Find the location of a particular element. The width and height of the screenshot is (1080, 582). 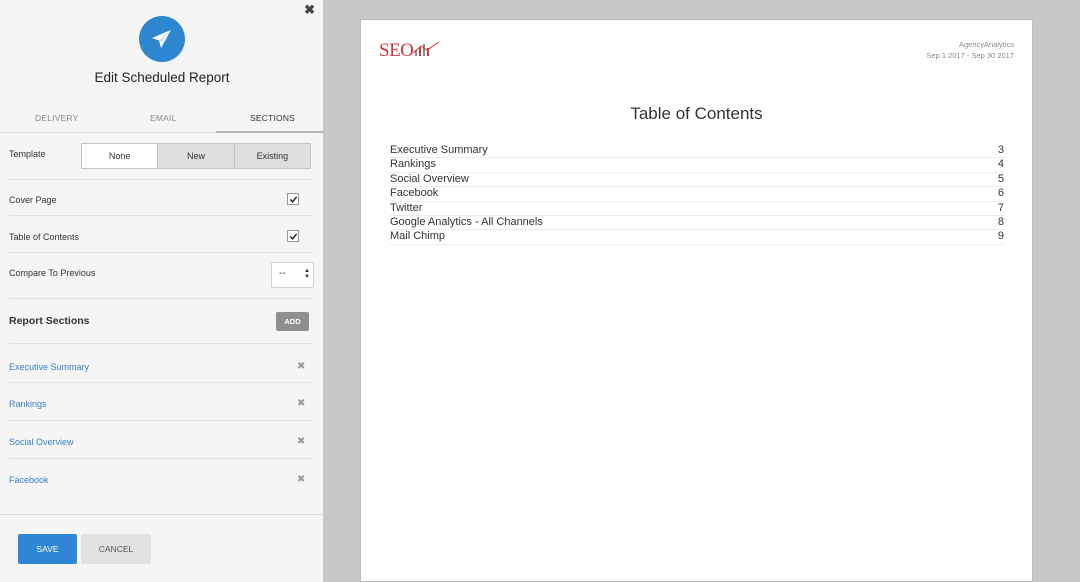

section-item-social-overview: Social Overview is located at coordinates (41, 442).